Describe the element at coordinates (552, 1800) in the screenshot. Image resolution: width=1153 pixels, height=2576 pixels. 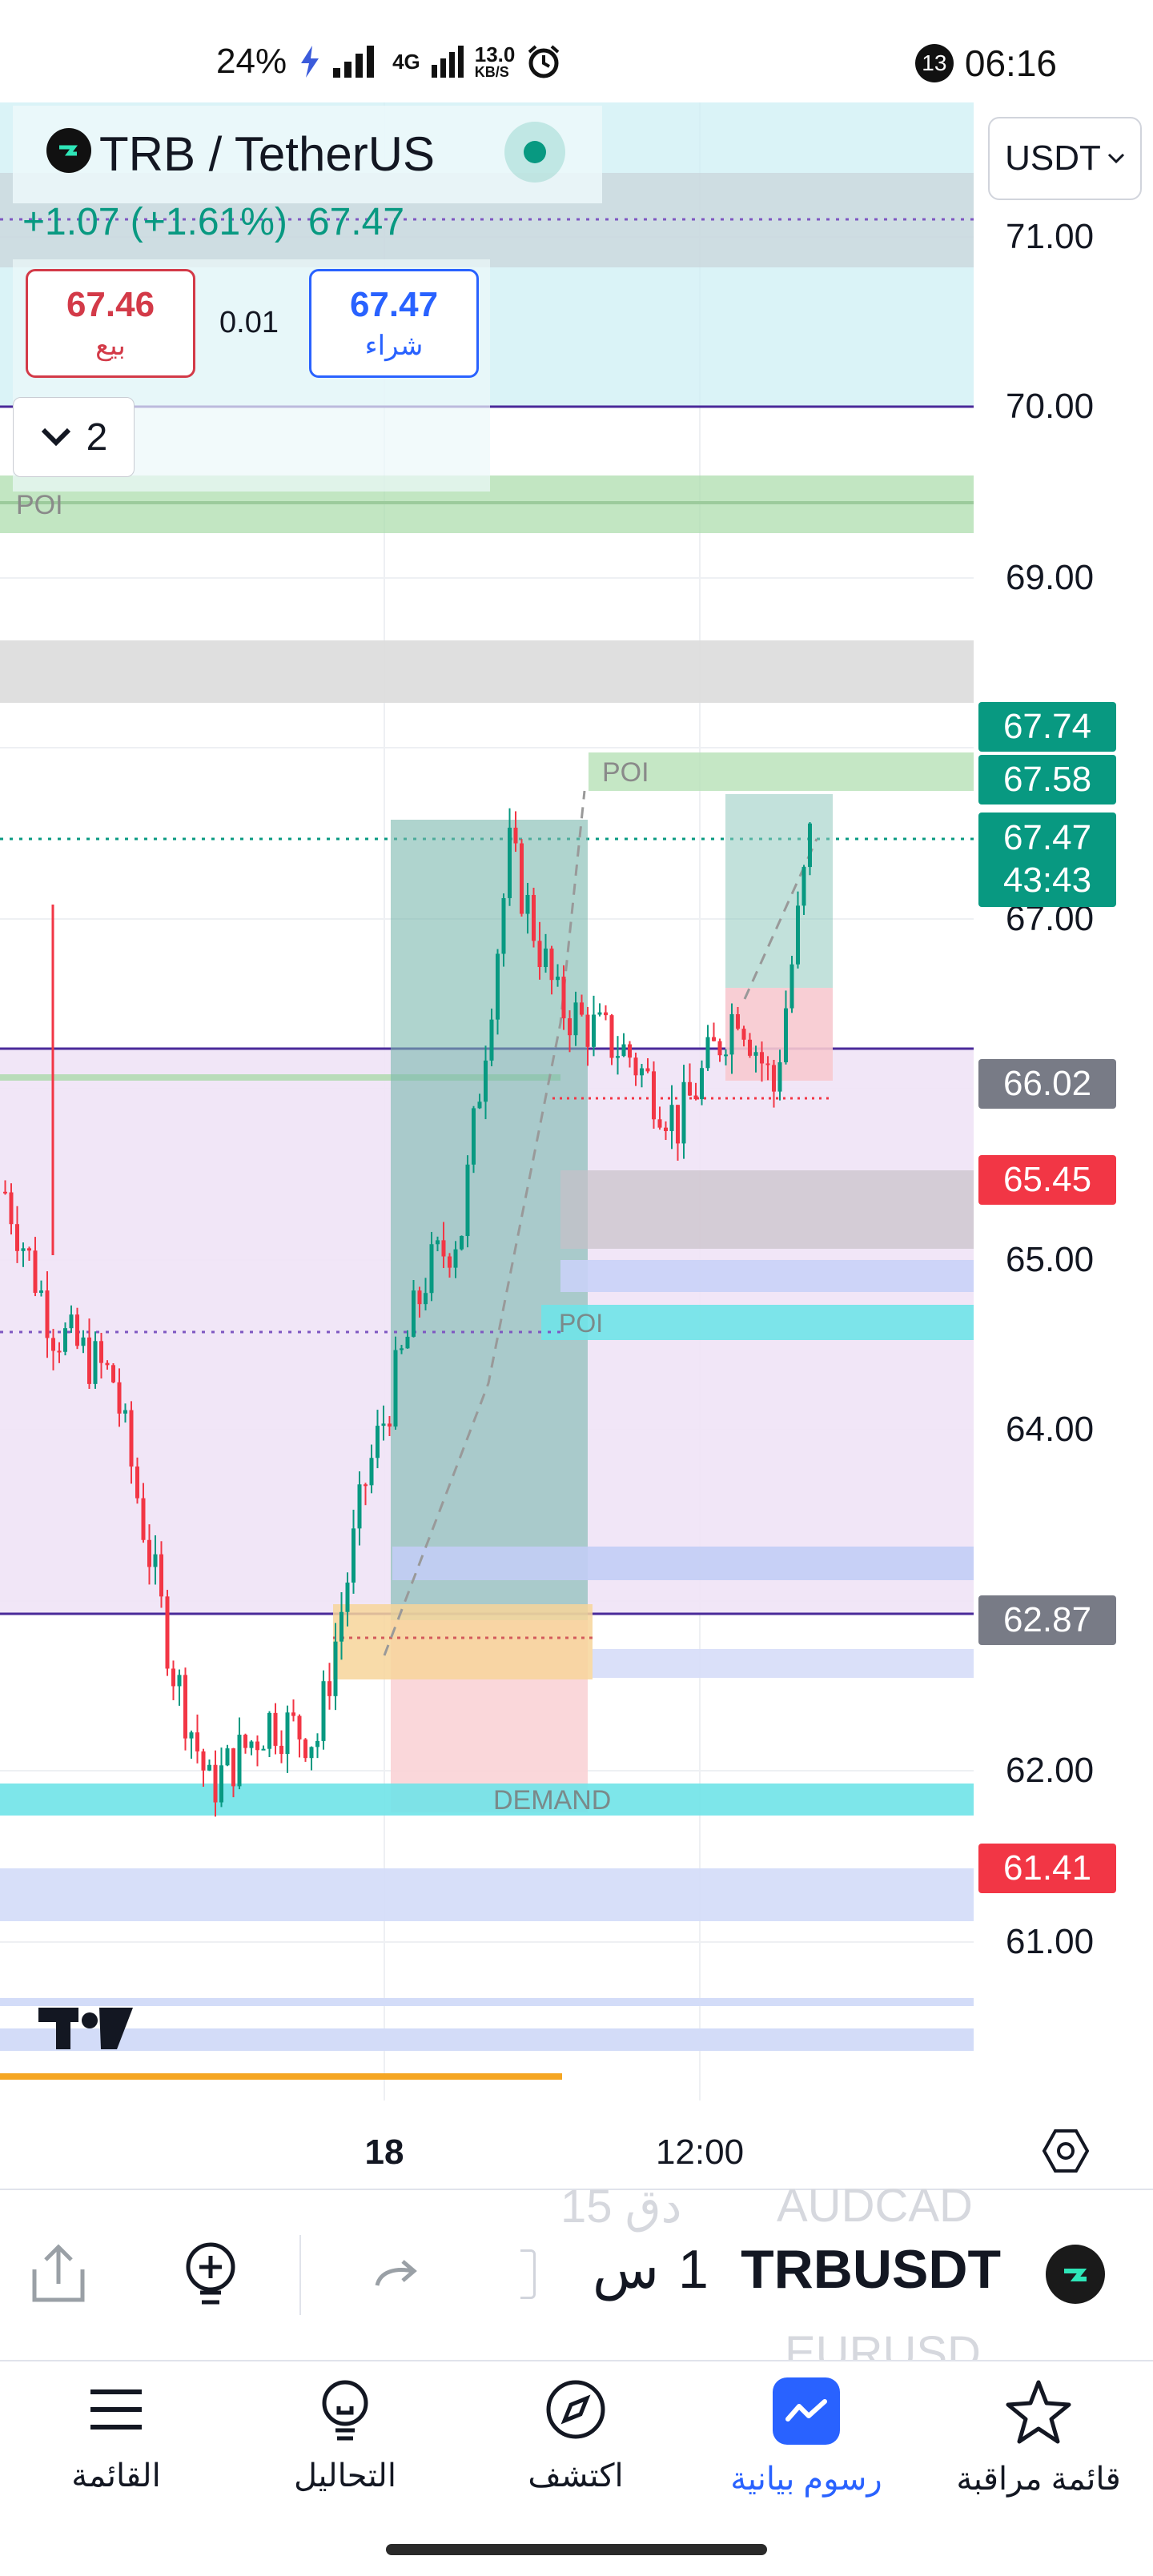
I see `demand-label: DEMAND` at that location.